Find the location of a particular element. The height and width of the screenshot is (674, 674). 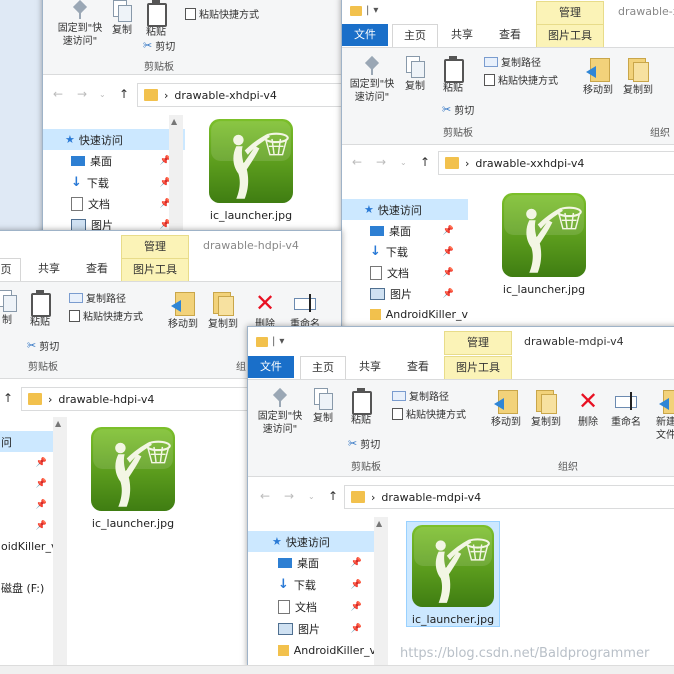

copy-button: 制 is located at coordinates (9, 308).